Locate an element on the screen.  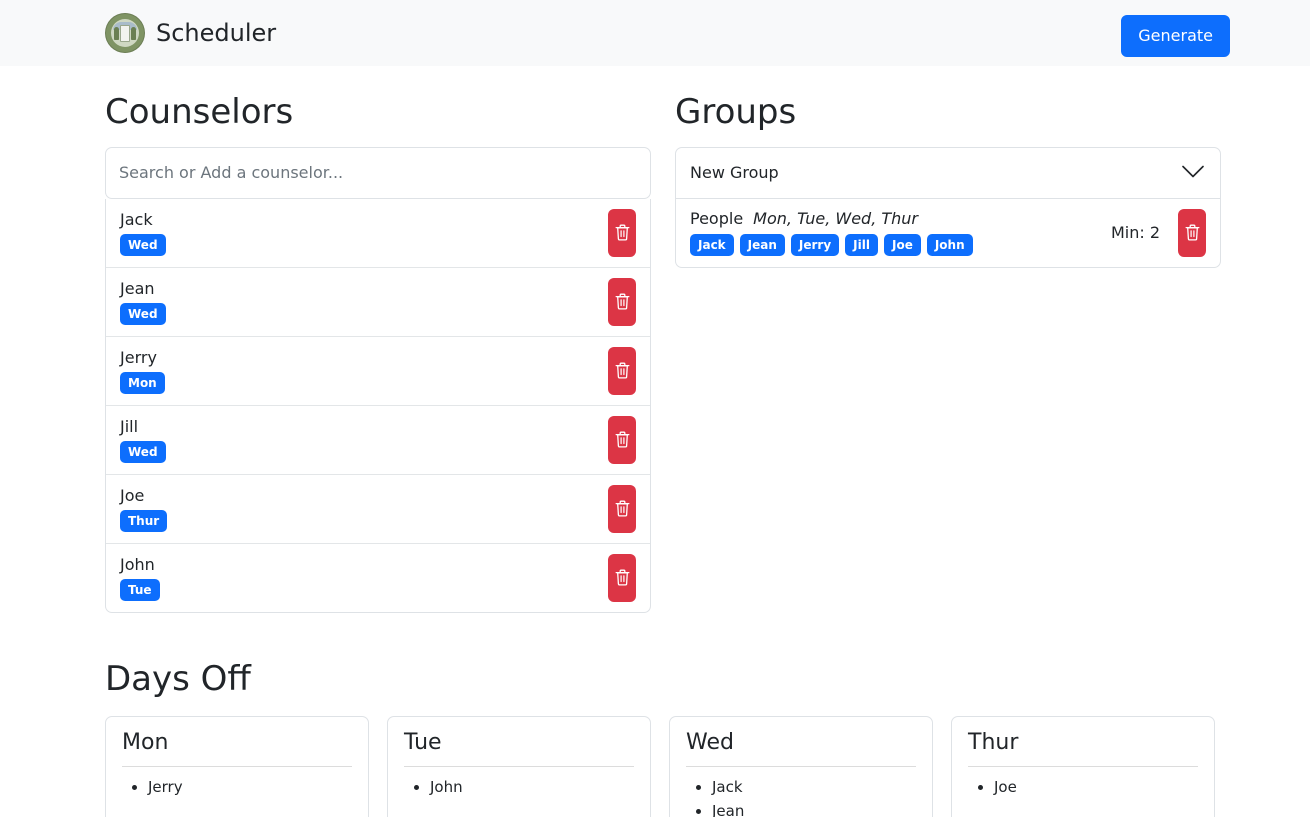
day-off-card-title: Thur is located at coordinates (993, 743).